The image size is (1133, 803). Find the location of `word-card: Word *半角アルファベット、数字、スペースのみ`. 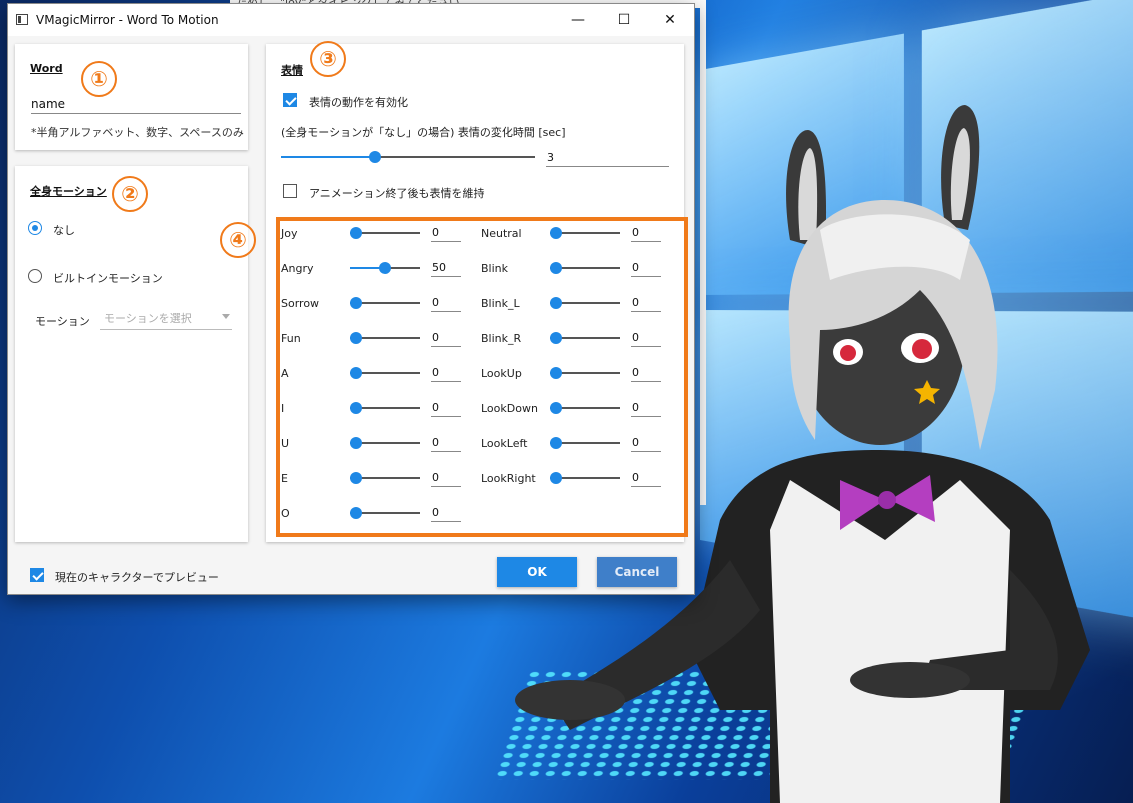

word-card: Word *半角アルファベット、数字、スペースのみ is located at coordinates (131, 97).